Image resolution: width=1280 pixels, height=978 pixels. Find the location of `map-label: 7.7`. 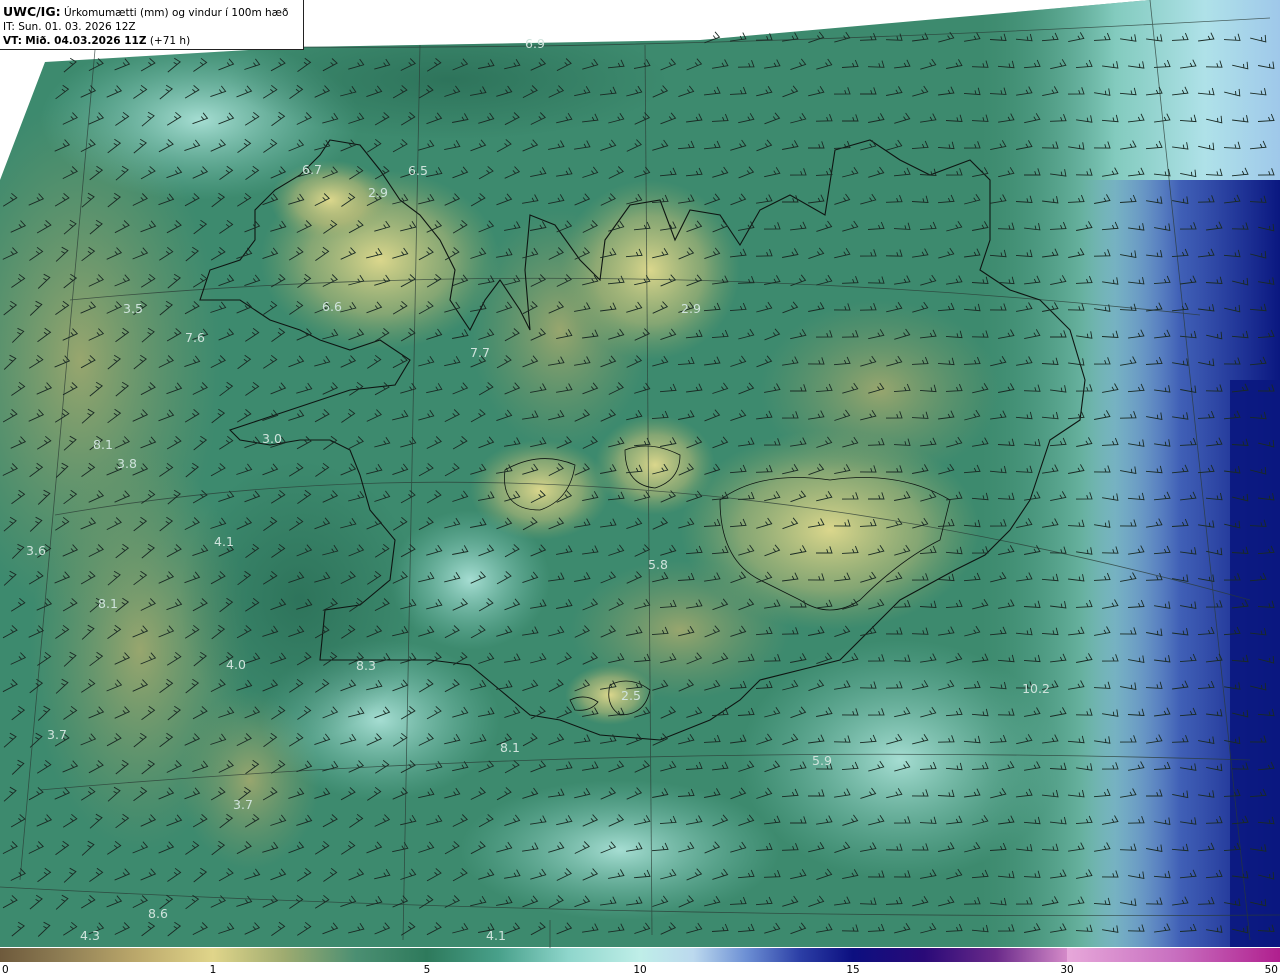

map-label: 7.7 is located at coordinates (480, 352).